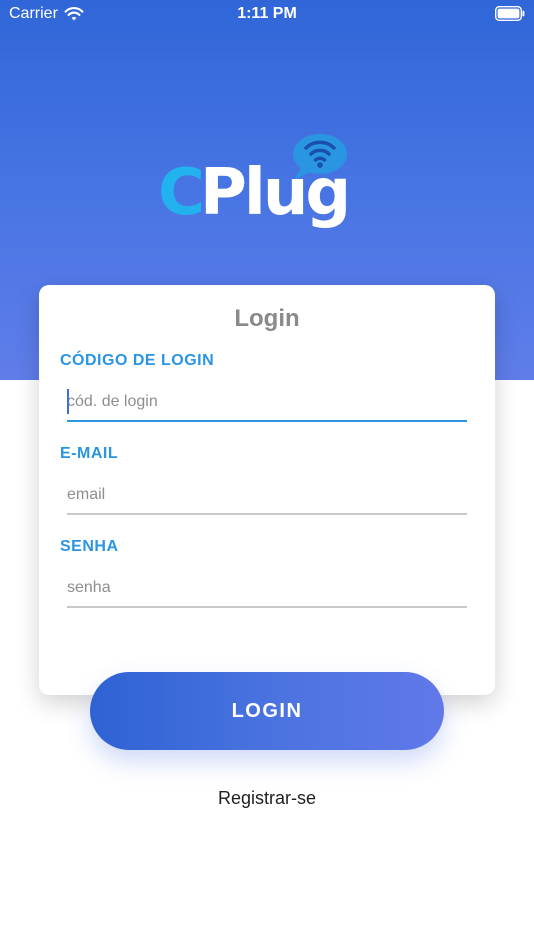 The image size is (534, 950). I want to click on status-bar: Carrier 1:11 PM, so click(267, 14).